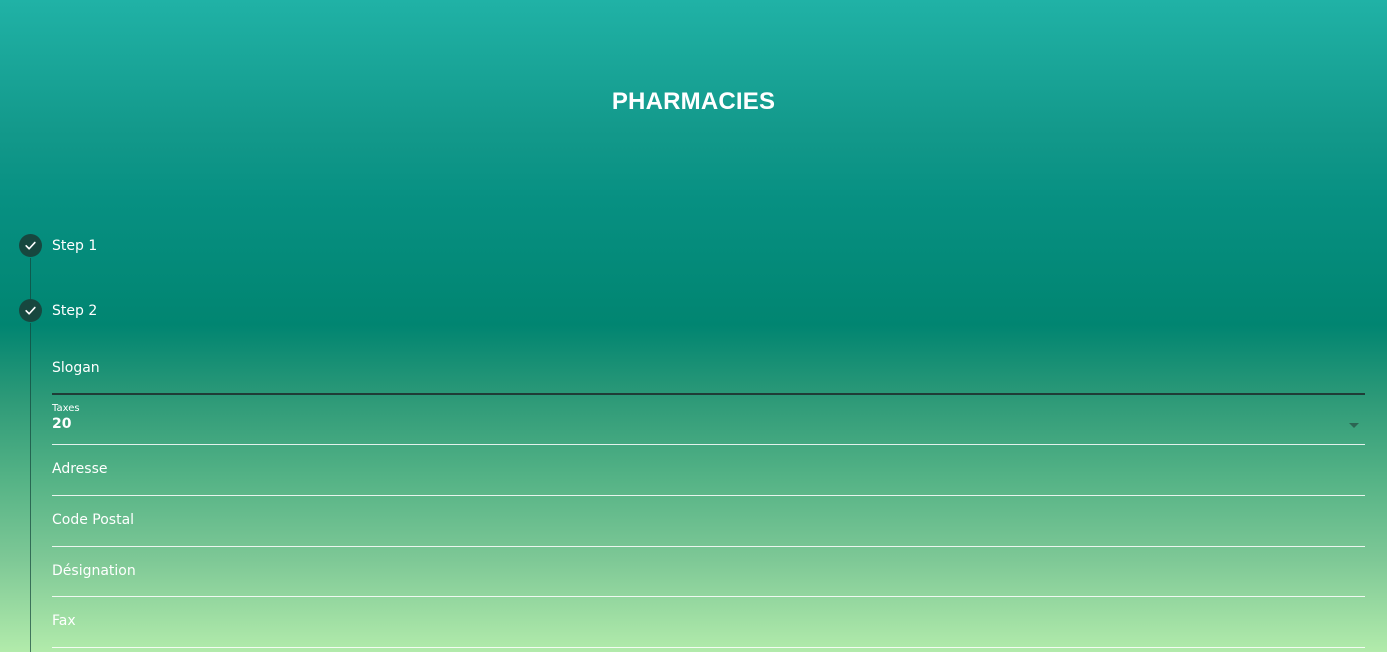  Describe the element at coordinates (75, 310) in the screenshot. I see `step-2-label: Step 2` at that location.